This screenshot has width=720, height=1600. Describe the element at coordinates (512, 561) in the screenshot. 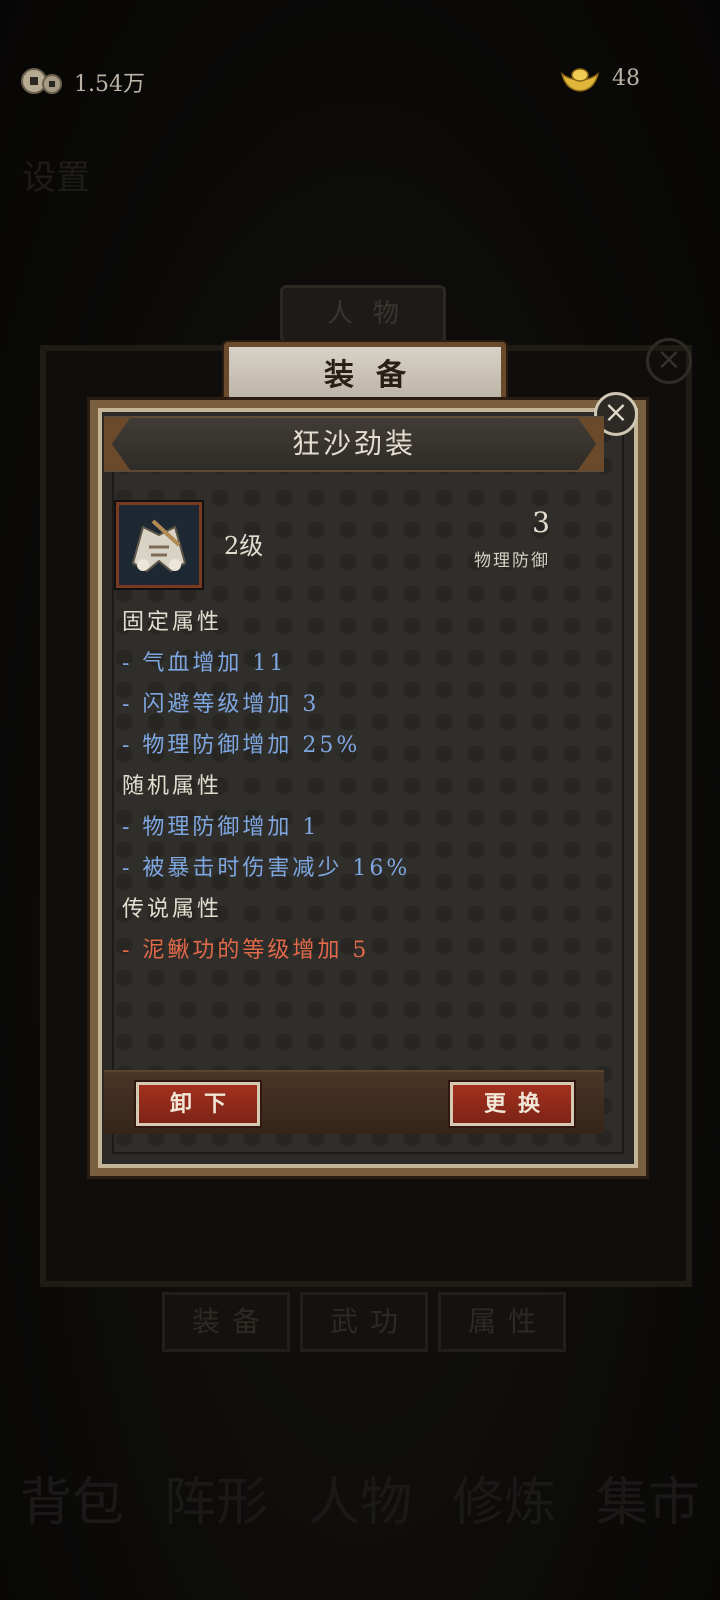

I see `main-stat-label: 物理防御` at that location.